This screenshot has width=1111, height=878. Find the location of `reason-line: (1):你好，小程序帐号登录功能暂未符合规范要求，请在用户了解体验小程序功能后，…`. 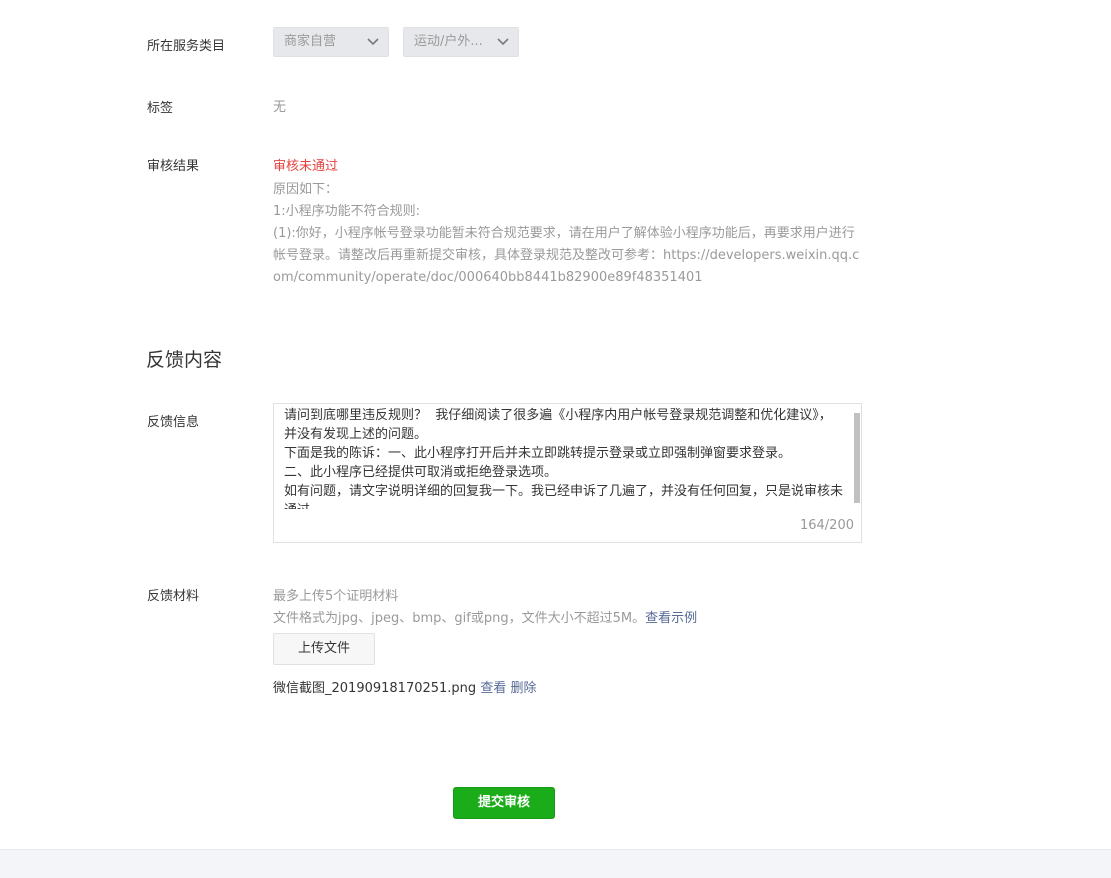

reason-line: (1):你好，小程序帐号登录功能暂未符合规范要求，请在用户了解体验小程序功能后，… is located at coordinates (566, 255).